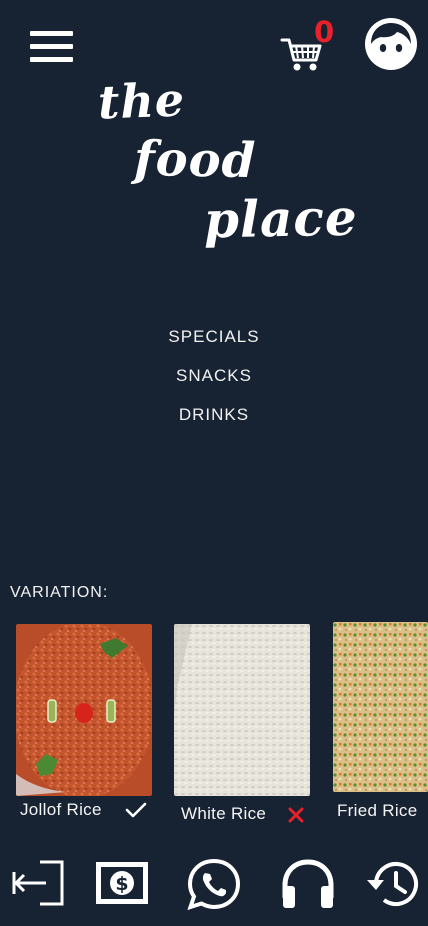  I want to click on profile-button, so click(391, 44).